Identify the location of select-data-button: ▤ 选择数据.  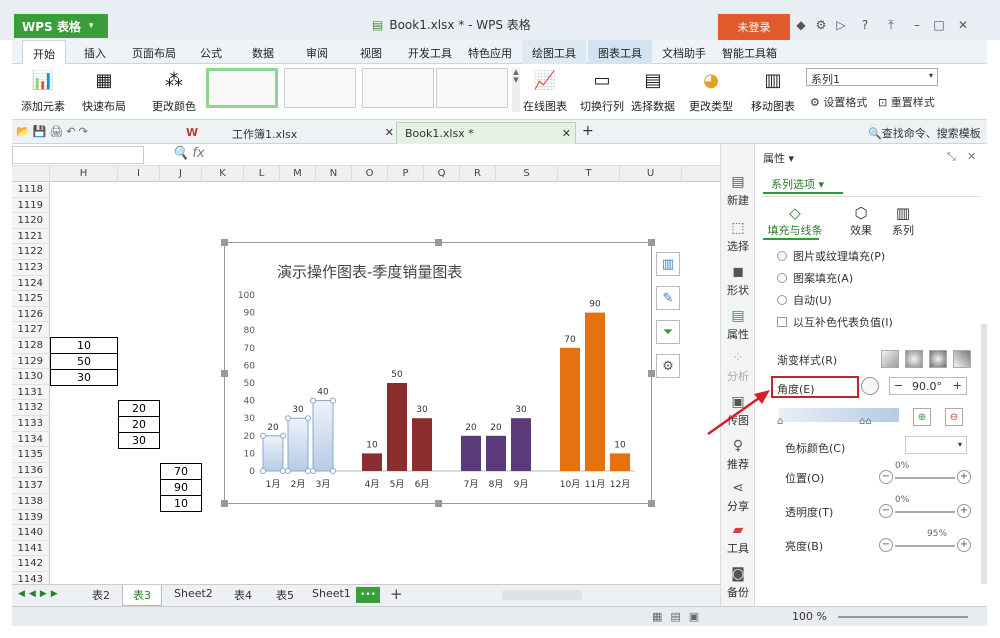
(653, 89).